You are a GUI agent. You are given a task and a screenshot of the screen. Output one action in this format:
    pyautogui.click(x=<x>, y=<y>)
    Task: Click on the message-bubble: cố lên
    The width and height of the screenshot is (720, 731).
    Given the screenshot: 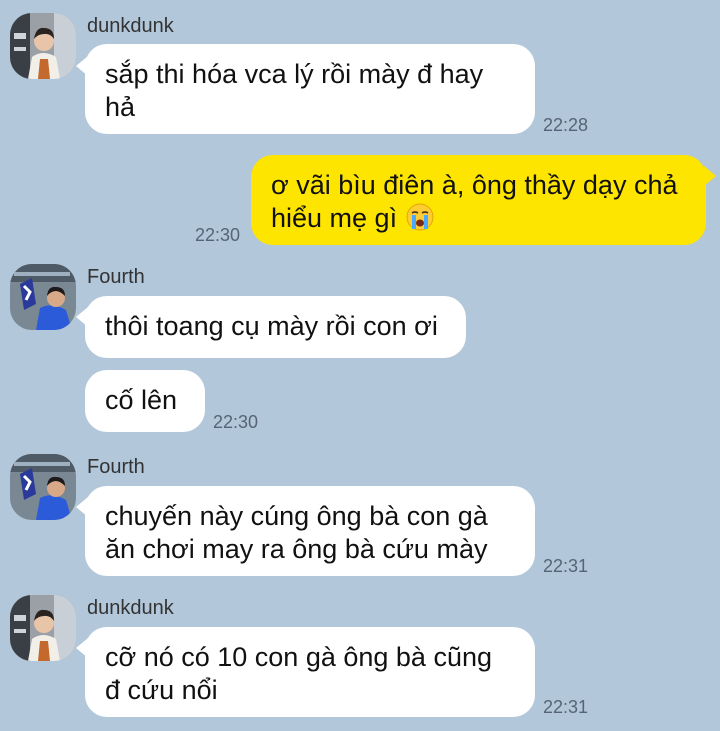 What is the action you would take?
    pyautogui.click(x=145, y=401)
    